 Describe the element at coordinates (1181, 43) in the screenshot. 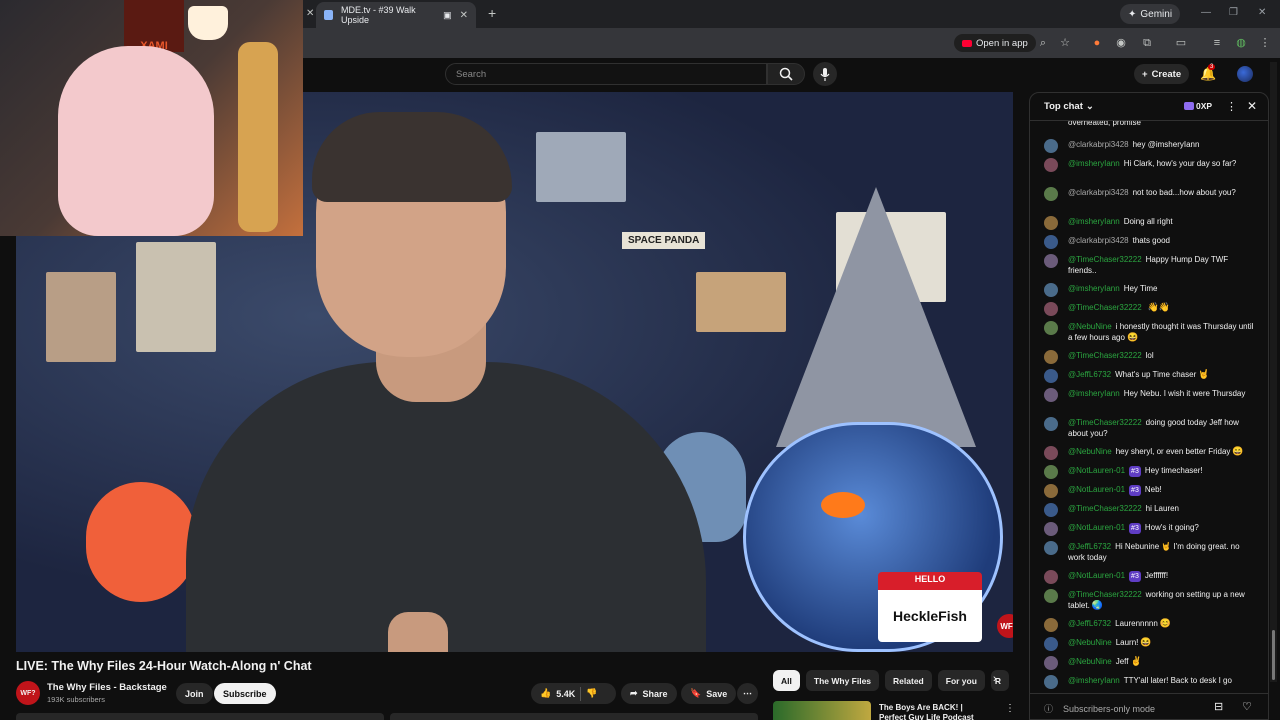

I see `cast-icon: ▭` at that location.